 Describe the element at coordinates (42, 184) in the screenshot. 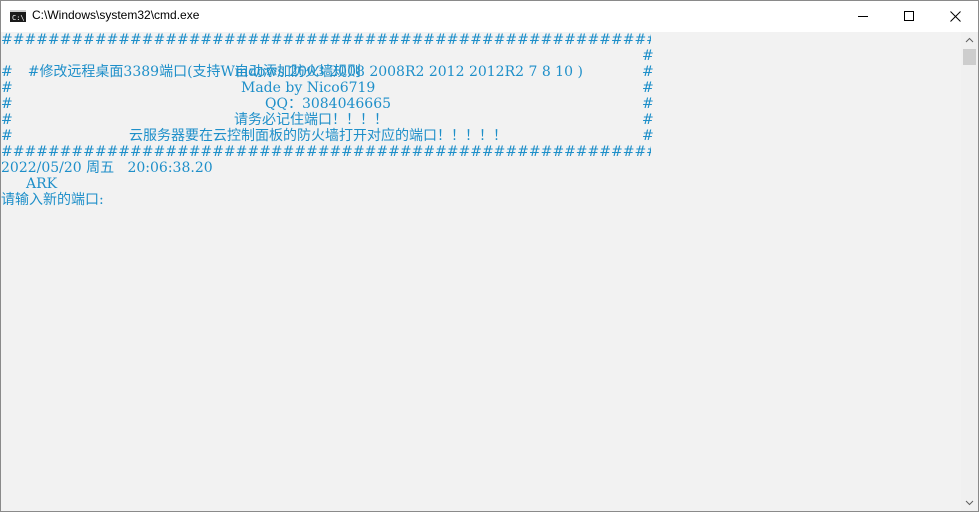

I see `hostname-line: ARK` at that location.